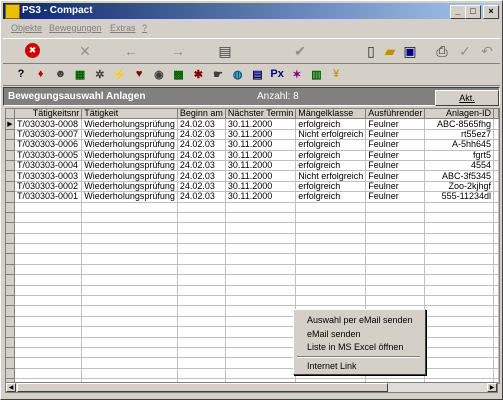  Describe the element at coordinates (297, 74) in the screenshot. I see `settings-icon: ✶` at that location.